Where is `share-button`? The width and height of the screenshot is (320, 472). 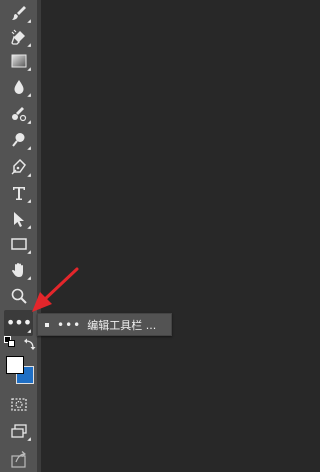 share-button is located at coordinates (18, 459).